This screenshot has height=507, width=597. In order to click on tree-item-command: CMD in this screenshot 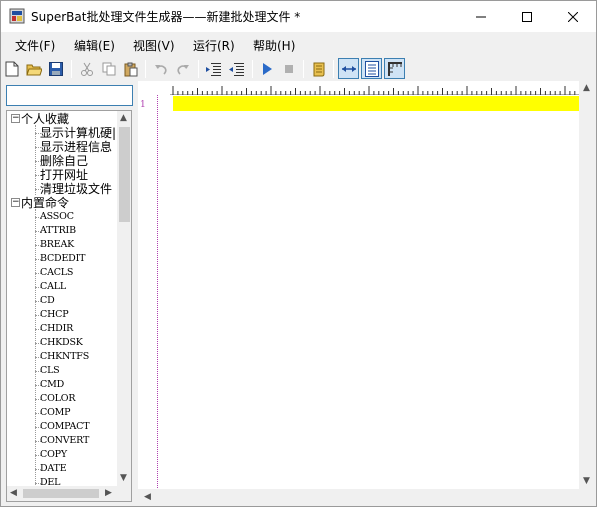, I will do `click(52, 385)`.